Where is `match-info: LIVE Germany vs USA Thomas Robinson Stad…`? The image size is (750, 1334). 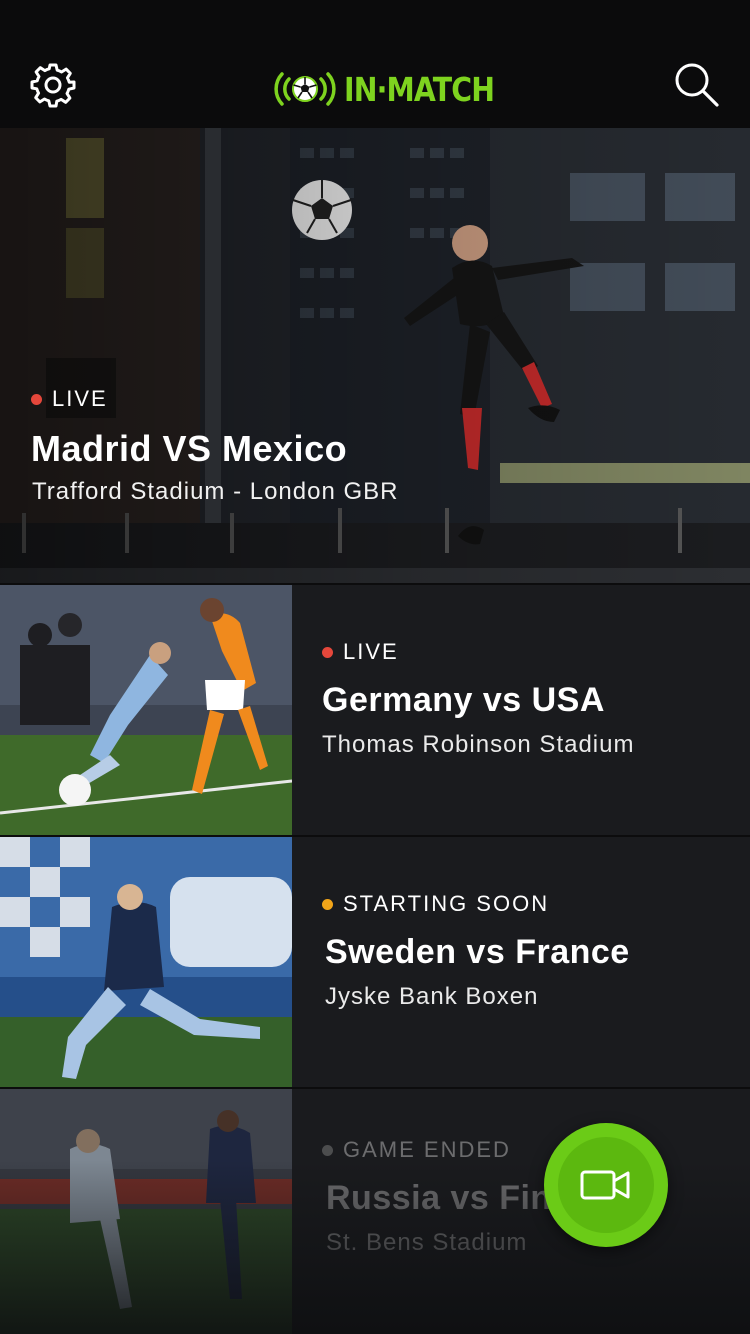
match-info: LIVE Germany vs USA Thomas Robinson Stad… is located at coordinates (521, 710).